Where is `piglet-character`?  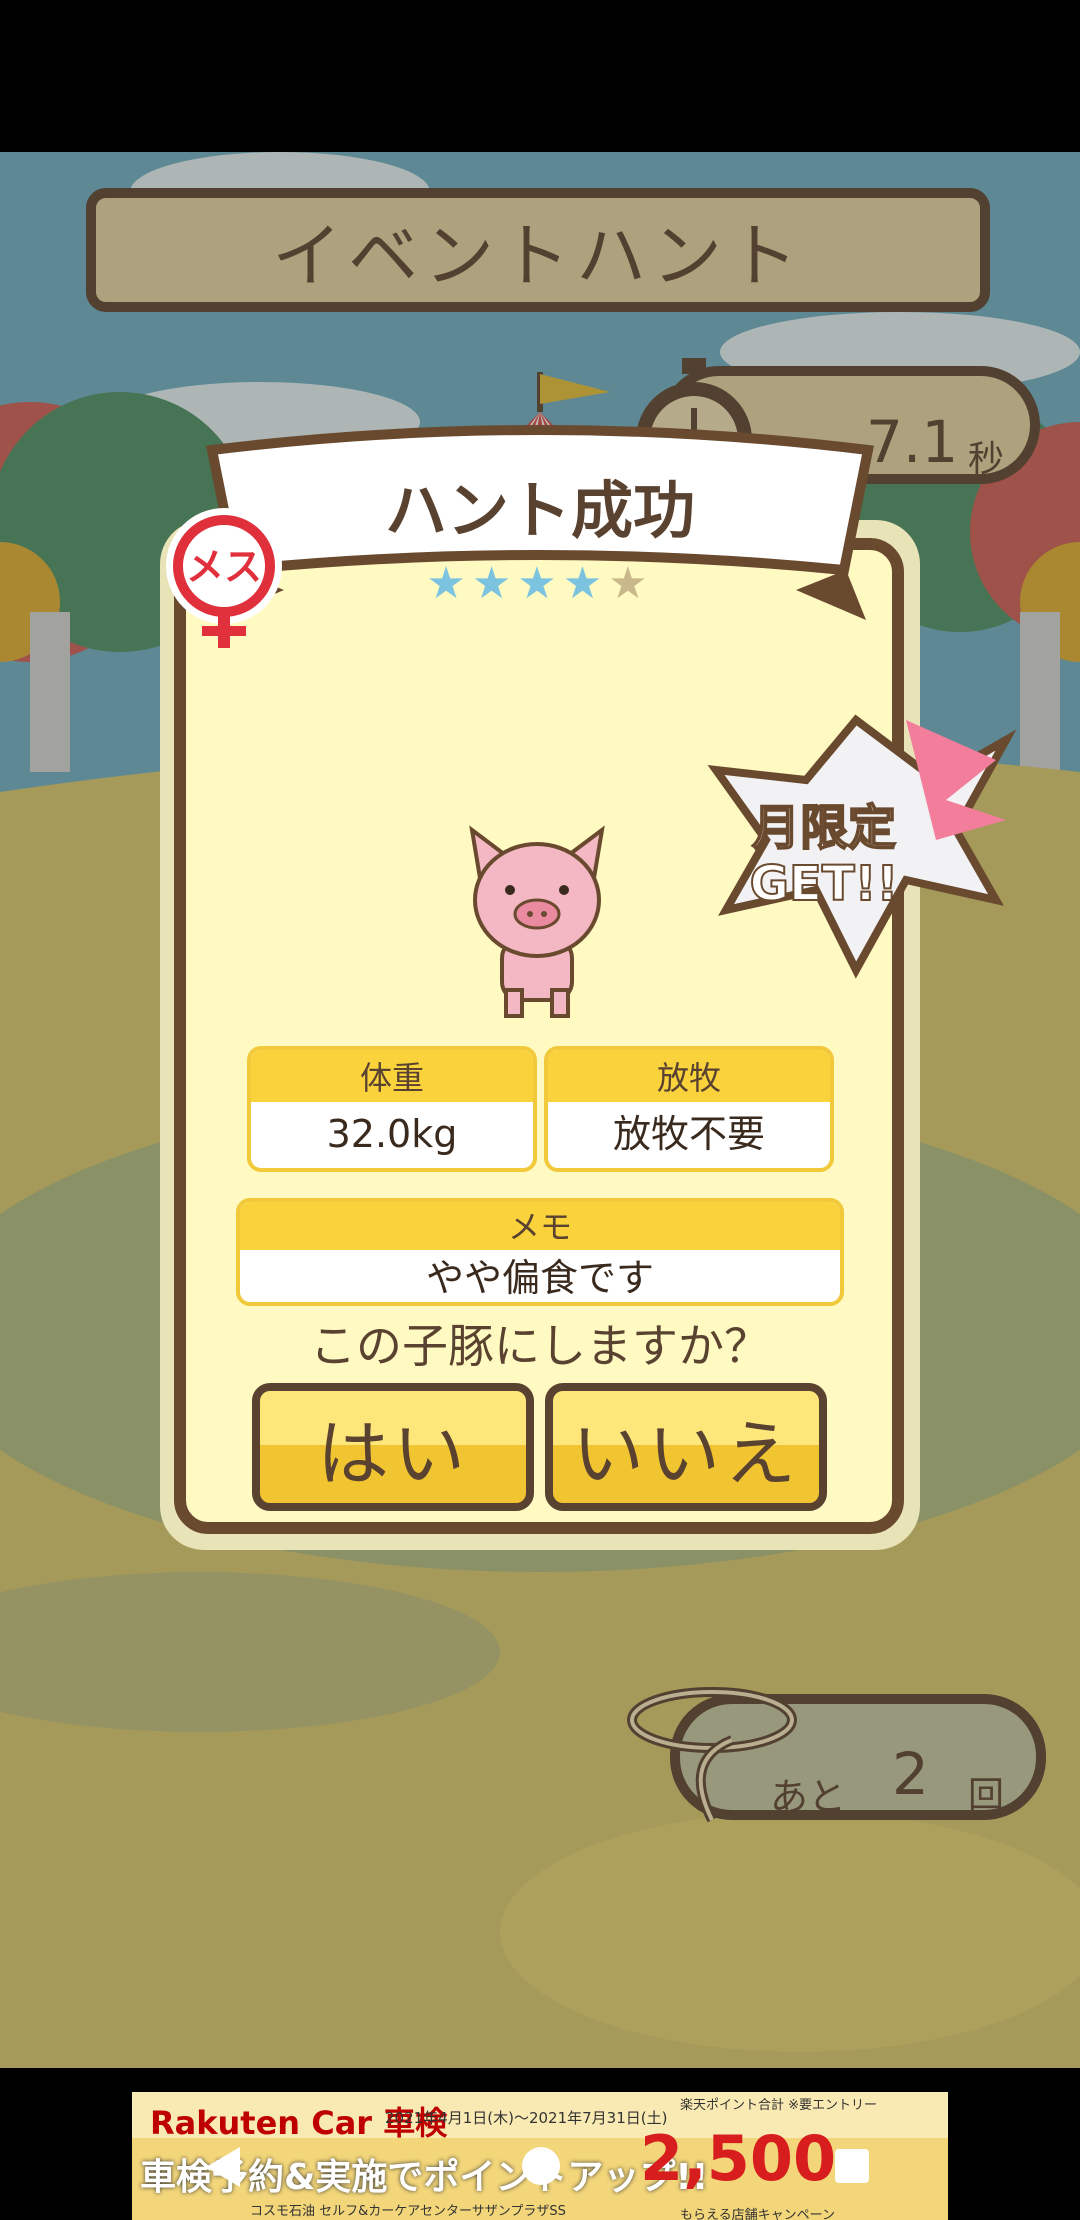
piglet-character is located at coordinates (537, 921).